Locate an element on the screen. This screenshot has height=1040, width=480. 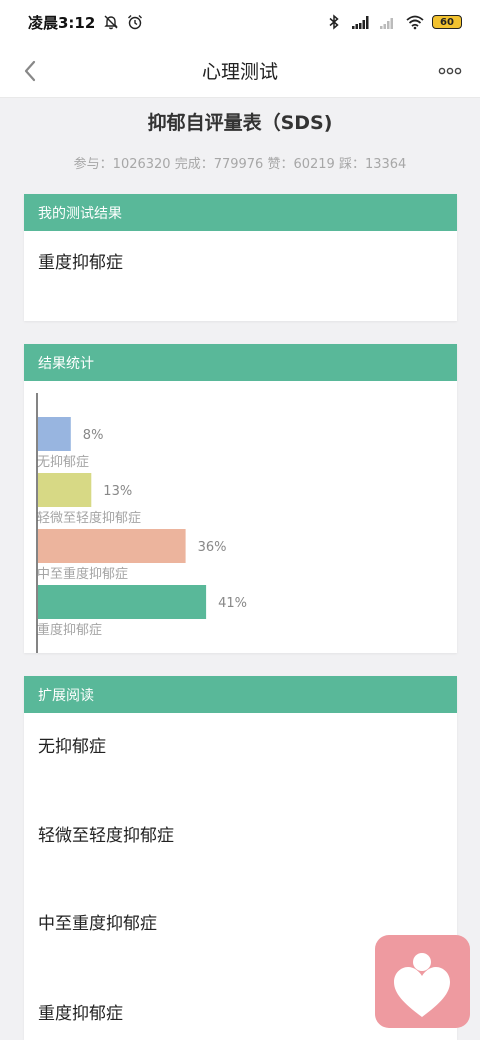
hd-signal-icon is located at coordinates (360, 22).